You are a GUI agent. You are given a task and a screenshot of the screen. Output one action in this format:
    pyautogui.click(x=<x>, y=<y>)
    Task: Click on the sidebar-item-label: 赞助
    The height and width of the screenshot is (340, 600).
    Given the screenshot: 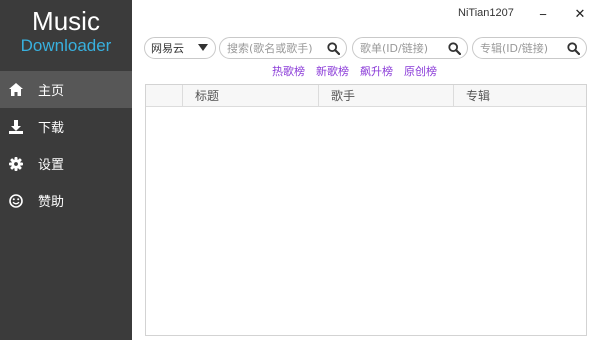 What is the action you would take?
    pyautogui.click(x=51, y=202)
    